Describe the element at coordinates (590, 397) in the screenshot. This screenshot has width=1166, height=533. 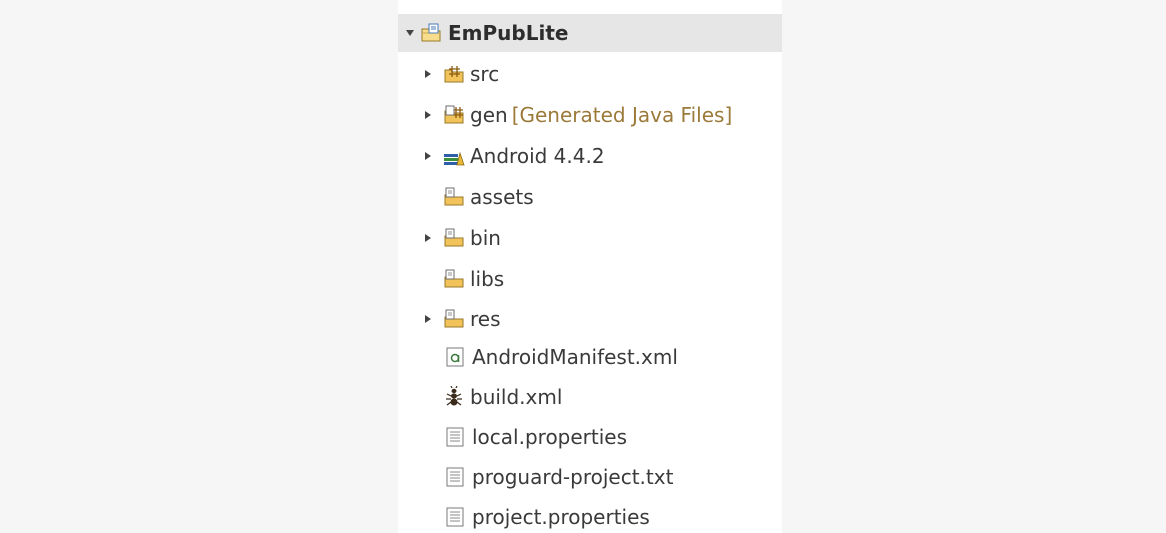
I see `tree-item-build-xml: build.xml` at that location.